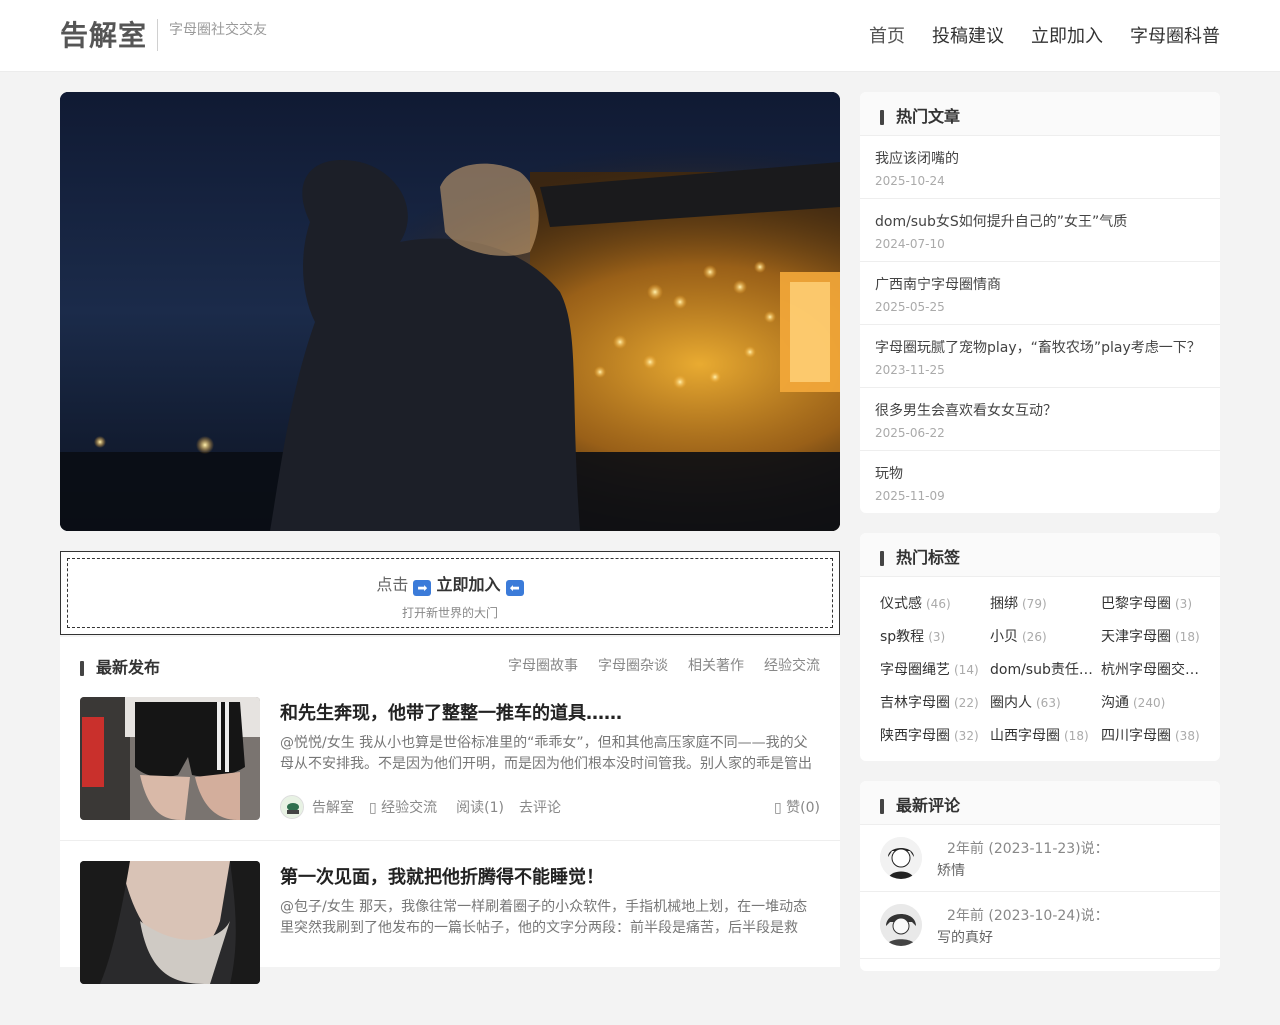 The image size is (1280, 1025). What do you see at coordinates (966, 736) in the screenshot?
I see `tag-count: (32)` at bounding box center [966, 736].